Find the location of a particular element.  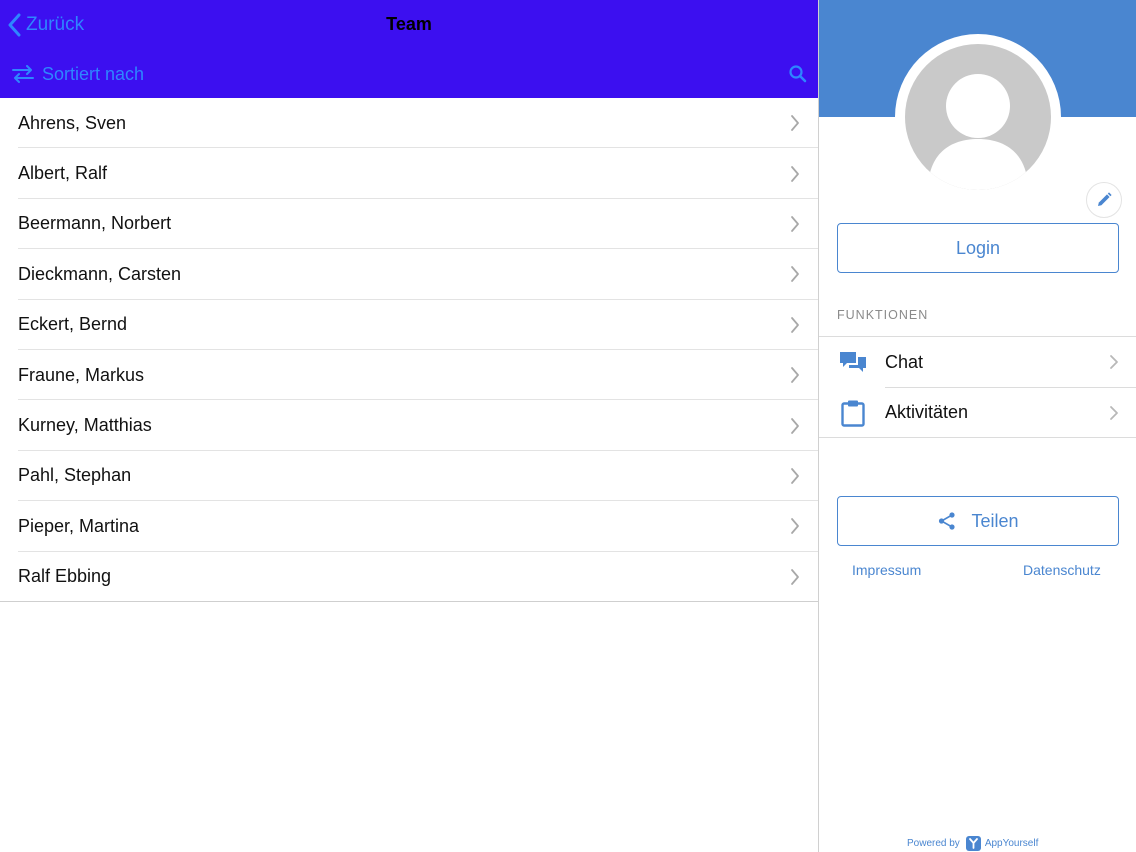

share-button: Teilen is located at coordinates (978, 521).